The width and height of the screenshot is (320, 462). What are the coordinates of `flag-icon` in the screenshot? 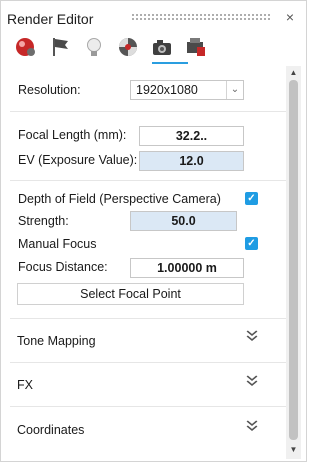 It's located at (60, 47).